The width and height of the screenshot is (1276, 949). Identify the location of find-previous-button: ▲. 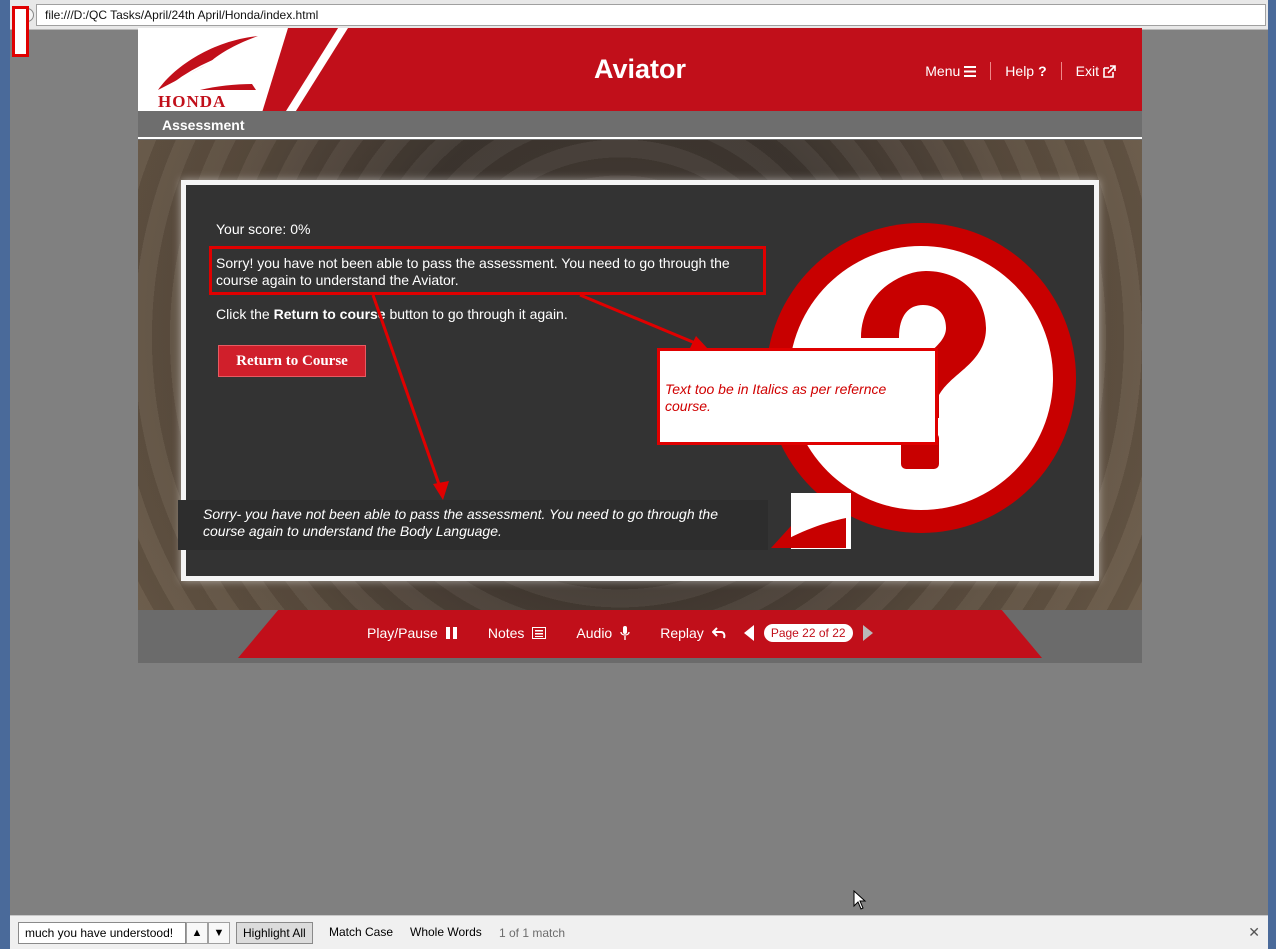
(197, 933).